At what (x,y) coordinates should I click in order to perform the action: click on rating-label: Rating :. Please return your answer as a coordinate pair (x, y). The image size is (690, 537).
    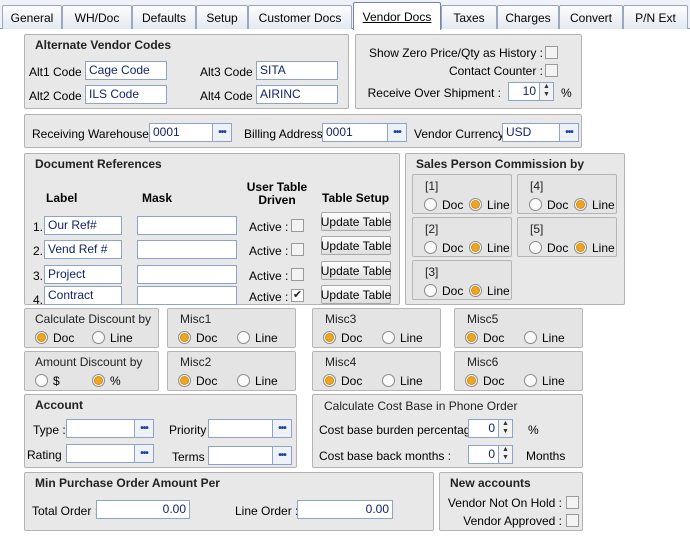
    Looking at the image, I should click on (48, 455).